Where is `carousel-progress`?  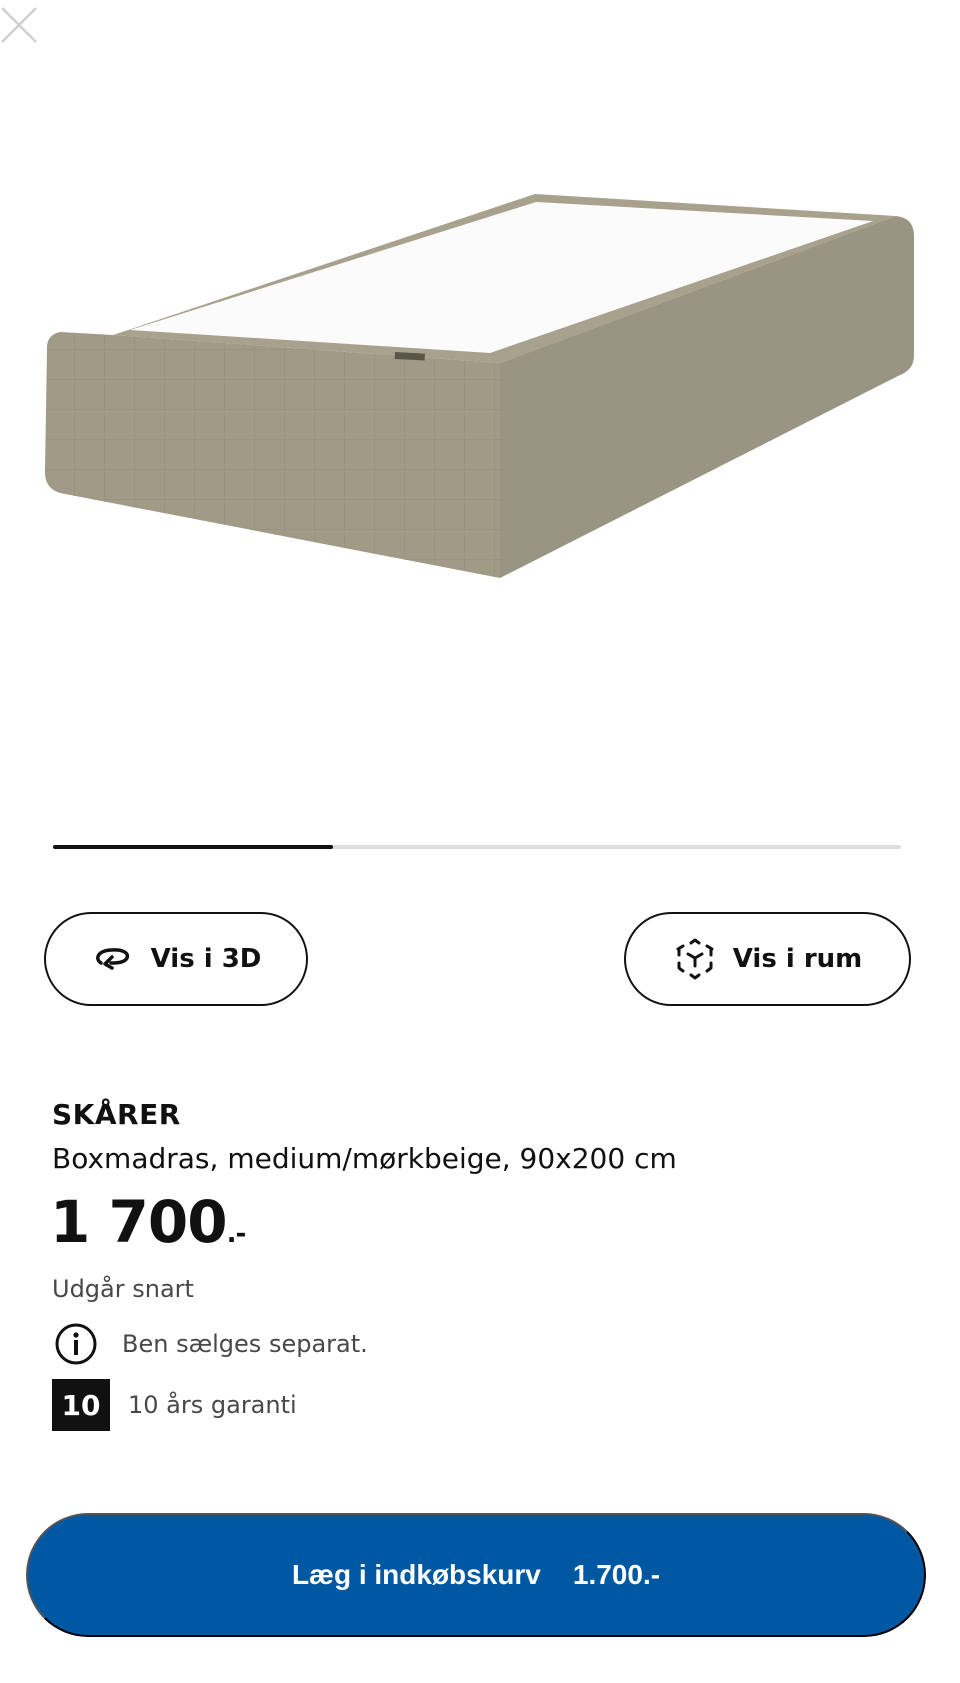
carousel-progress is located at coordinates (477, 847).